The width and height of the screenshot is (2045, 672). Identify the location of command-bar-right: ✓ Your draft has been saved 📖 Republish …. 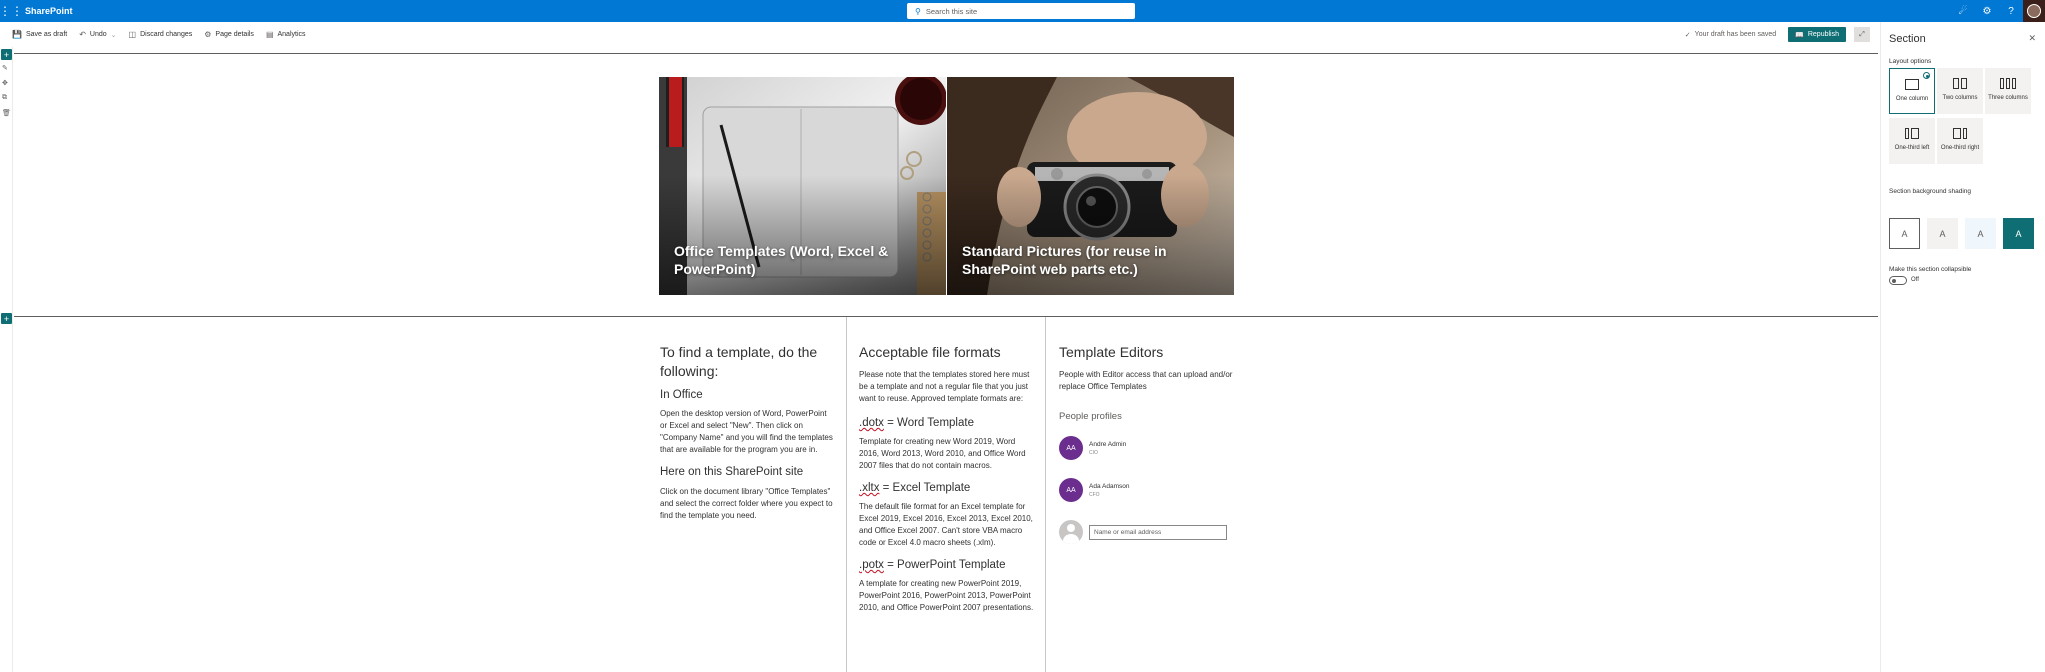
(1782, 34).